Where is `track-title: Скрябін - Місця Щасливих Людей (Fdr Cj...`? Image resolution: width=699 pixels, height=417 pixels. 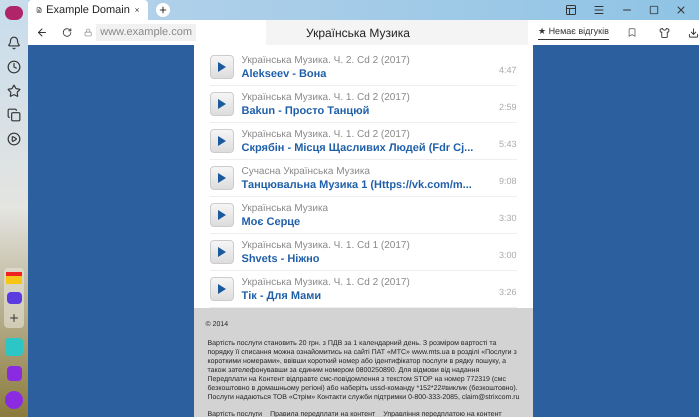 track-title: Скрябін - Місця Щасливих Людей (Fdr Cj... is located at coordinates (366, 147).